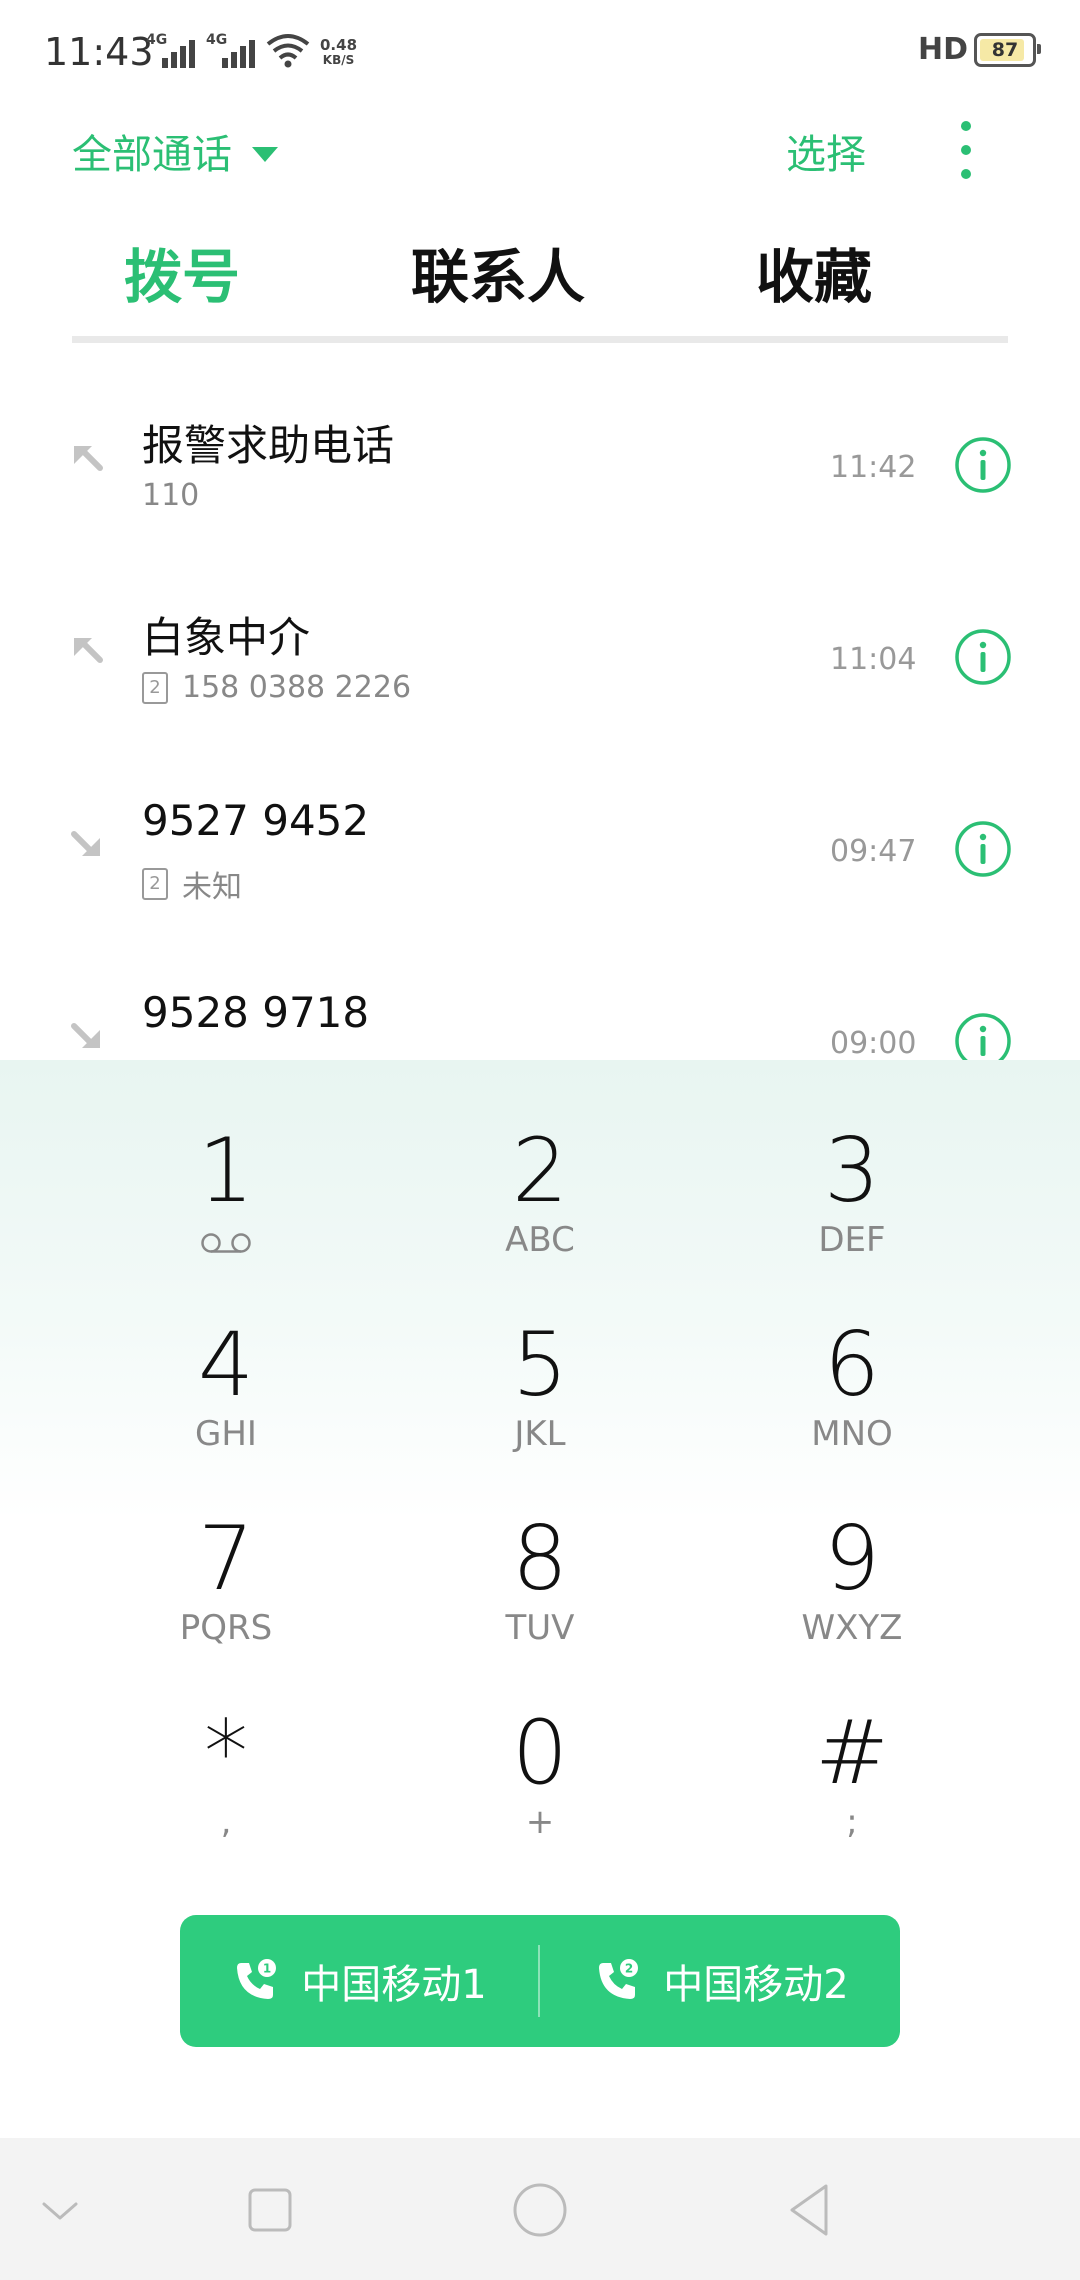 This screenshot has height=2280, width=1080. I want to click on call-name: 白象中介, so click(226, 637).